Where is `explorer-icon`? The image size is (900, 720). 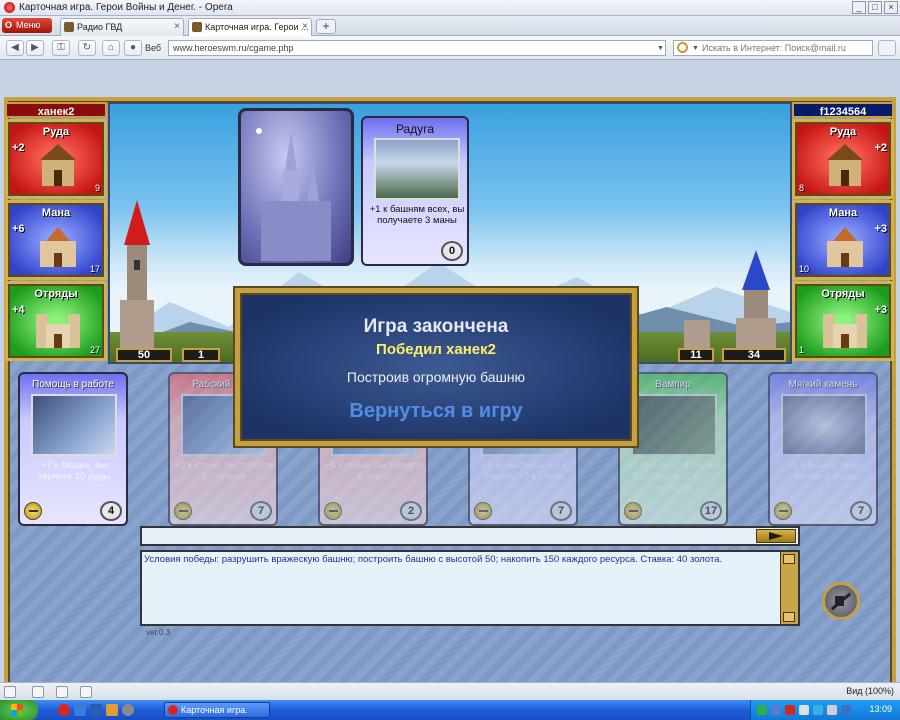 explorer-icon is located at coordinates (112, 710).